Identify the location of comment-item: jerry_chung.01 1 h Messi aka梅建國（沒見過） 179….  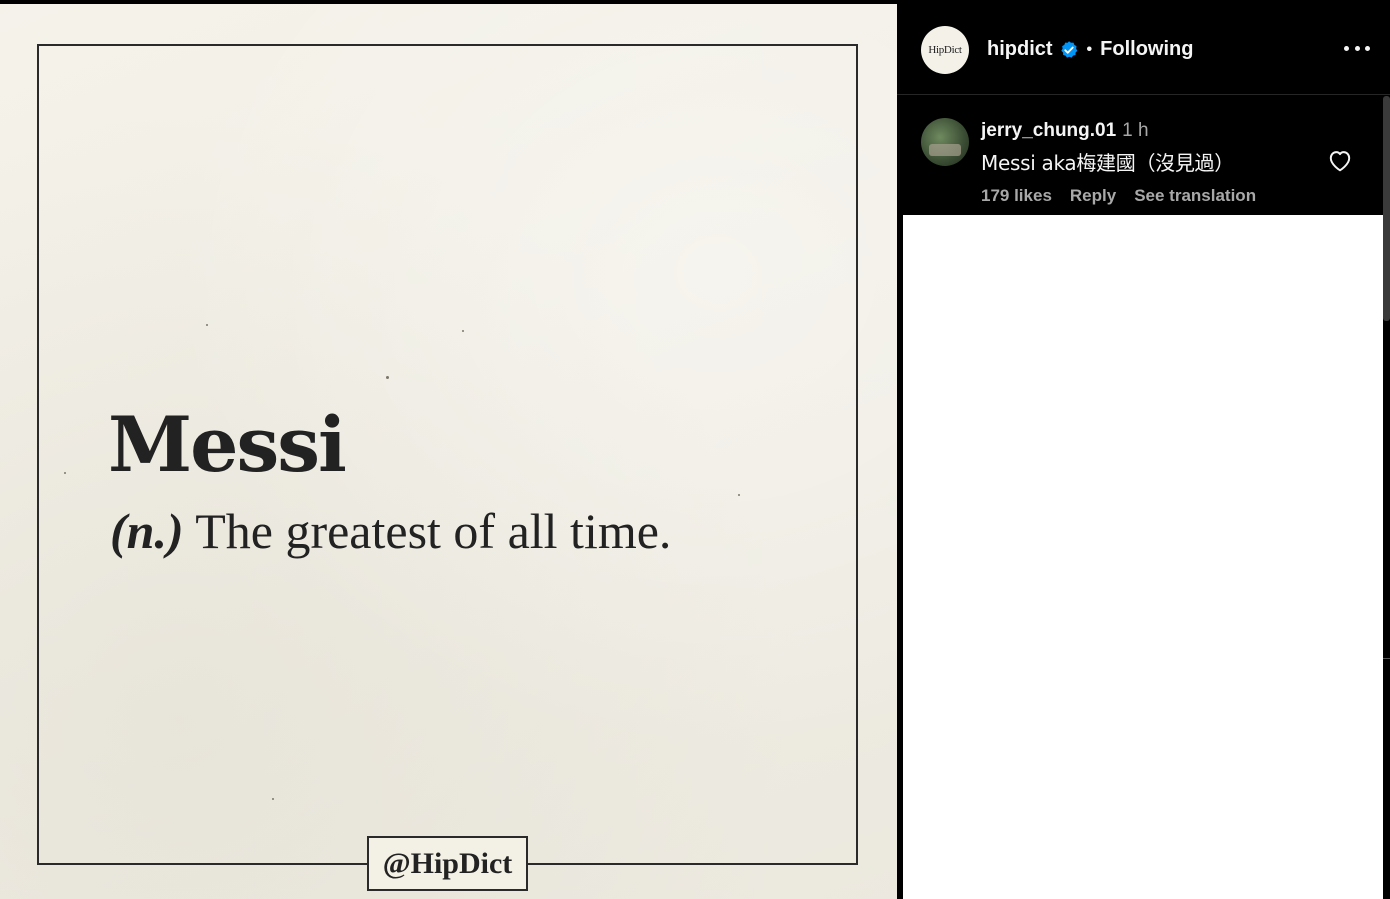
(1143, 156).